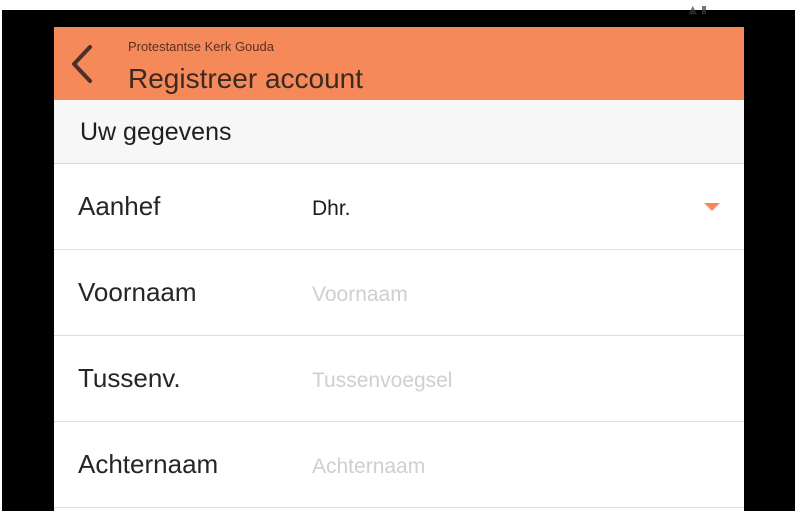  Describe the element at coordinates (502, 381) in the screenshot. I see `tussenvoegsel-input` at that location.